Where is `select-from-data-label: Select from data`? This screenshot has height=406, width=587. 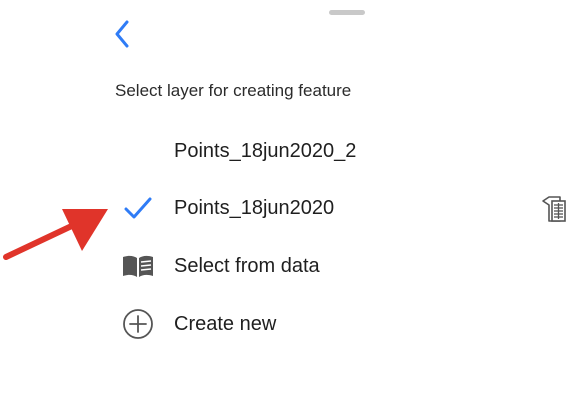
select-from-data-label: Select from data is located at coordinates (247, 265).